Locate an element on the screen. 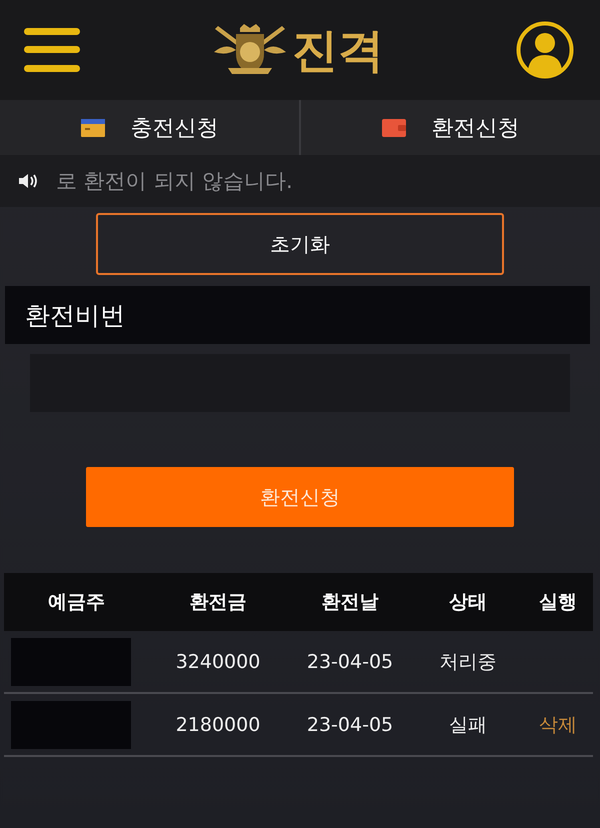  wallet-icon is located at coordinates (394, 127).